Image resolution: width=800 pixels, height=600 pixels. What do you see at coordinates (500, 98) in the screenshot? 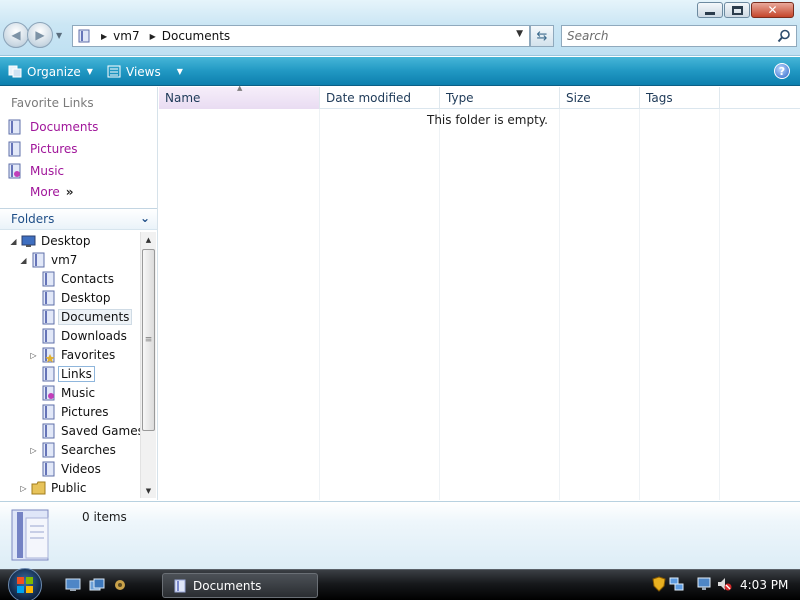
I see `column-header-type: Type` at bounding box center [500, 98].